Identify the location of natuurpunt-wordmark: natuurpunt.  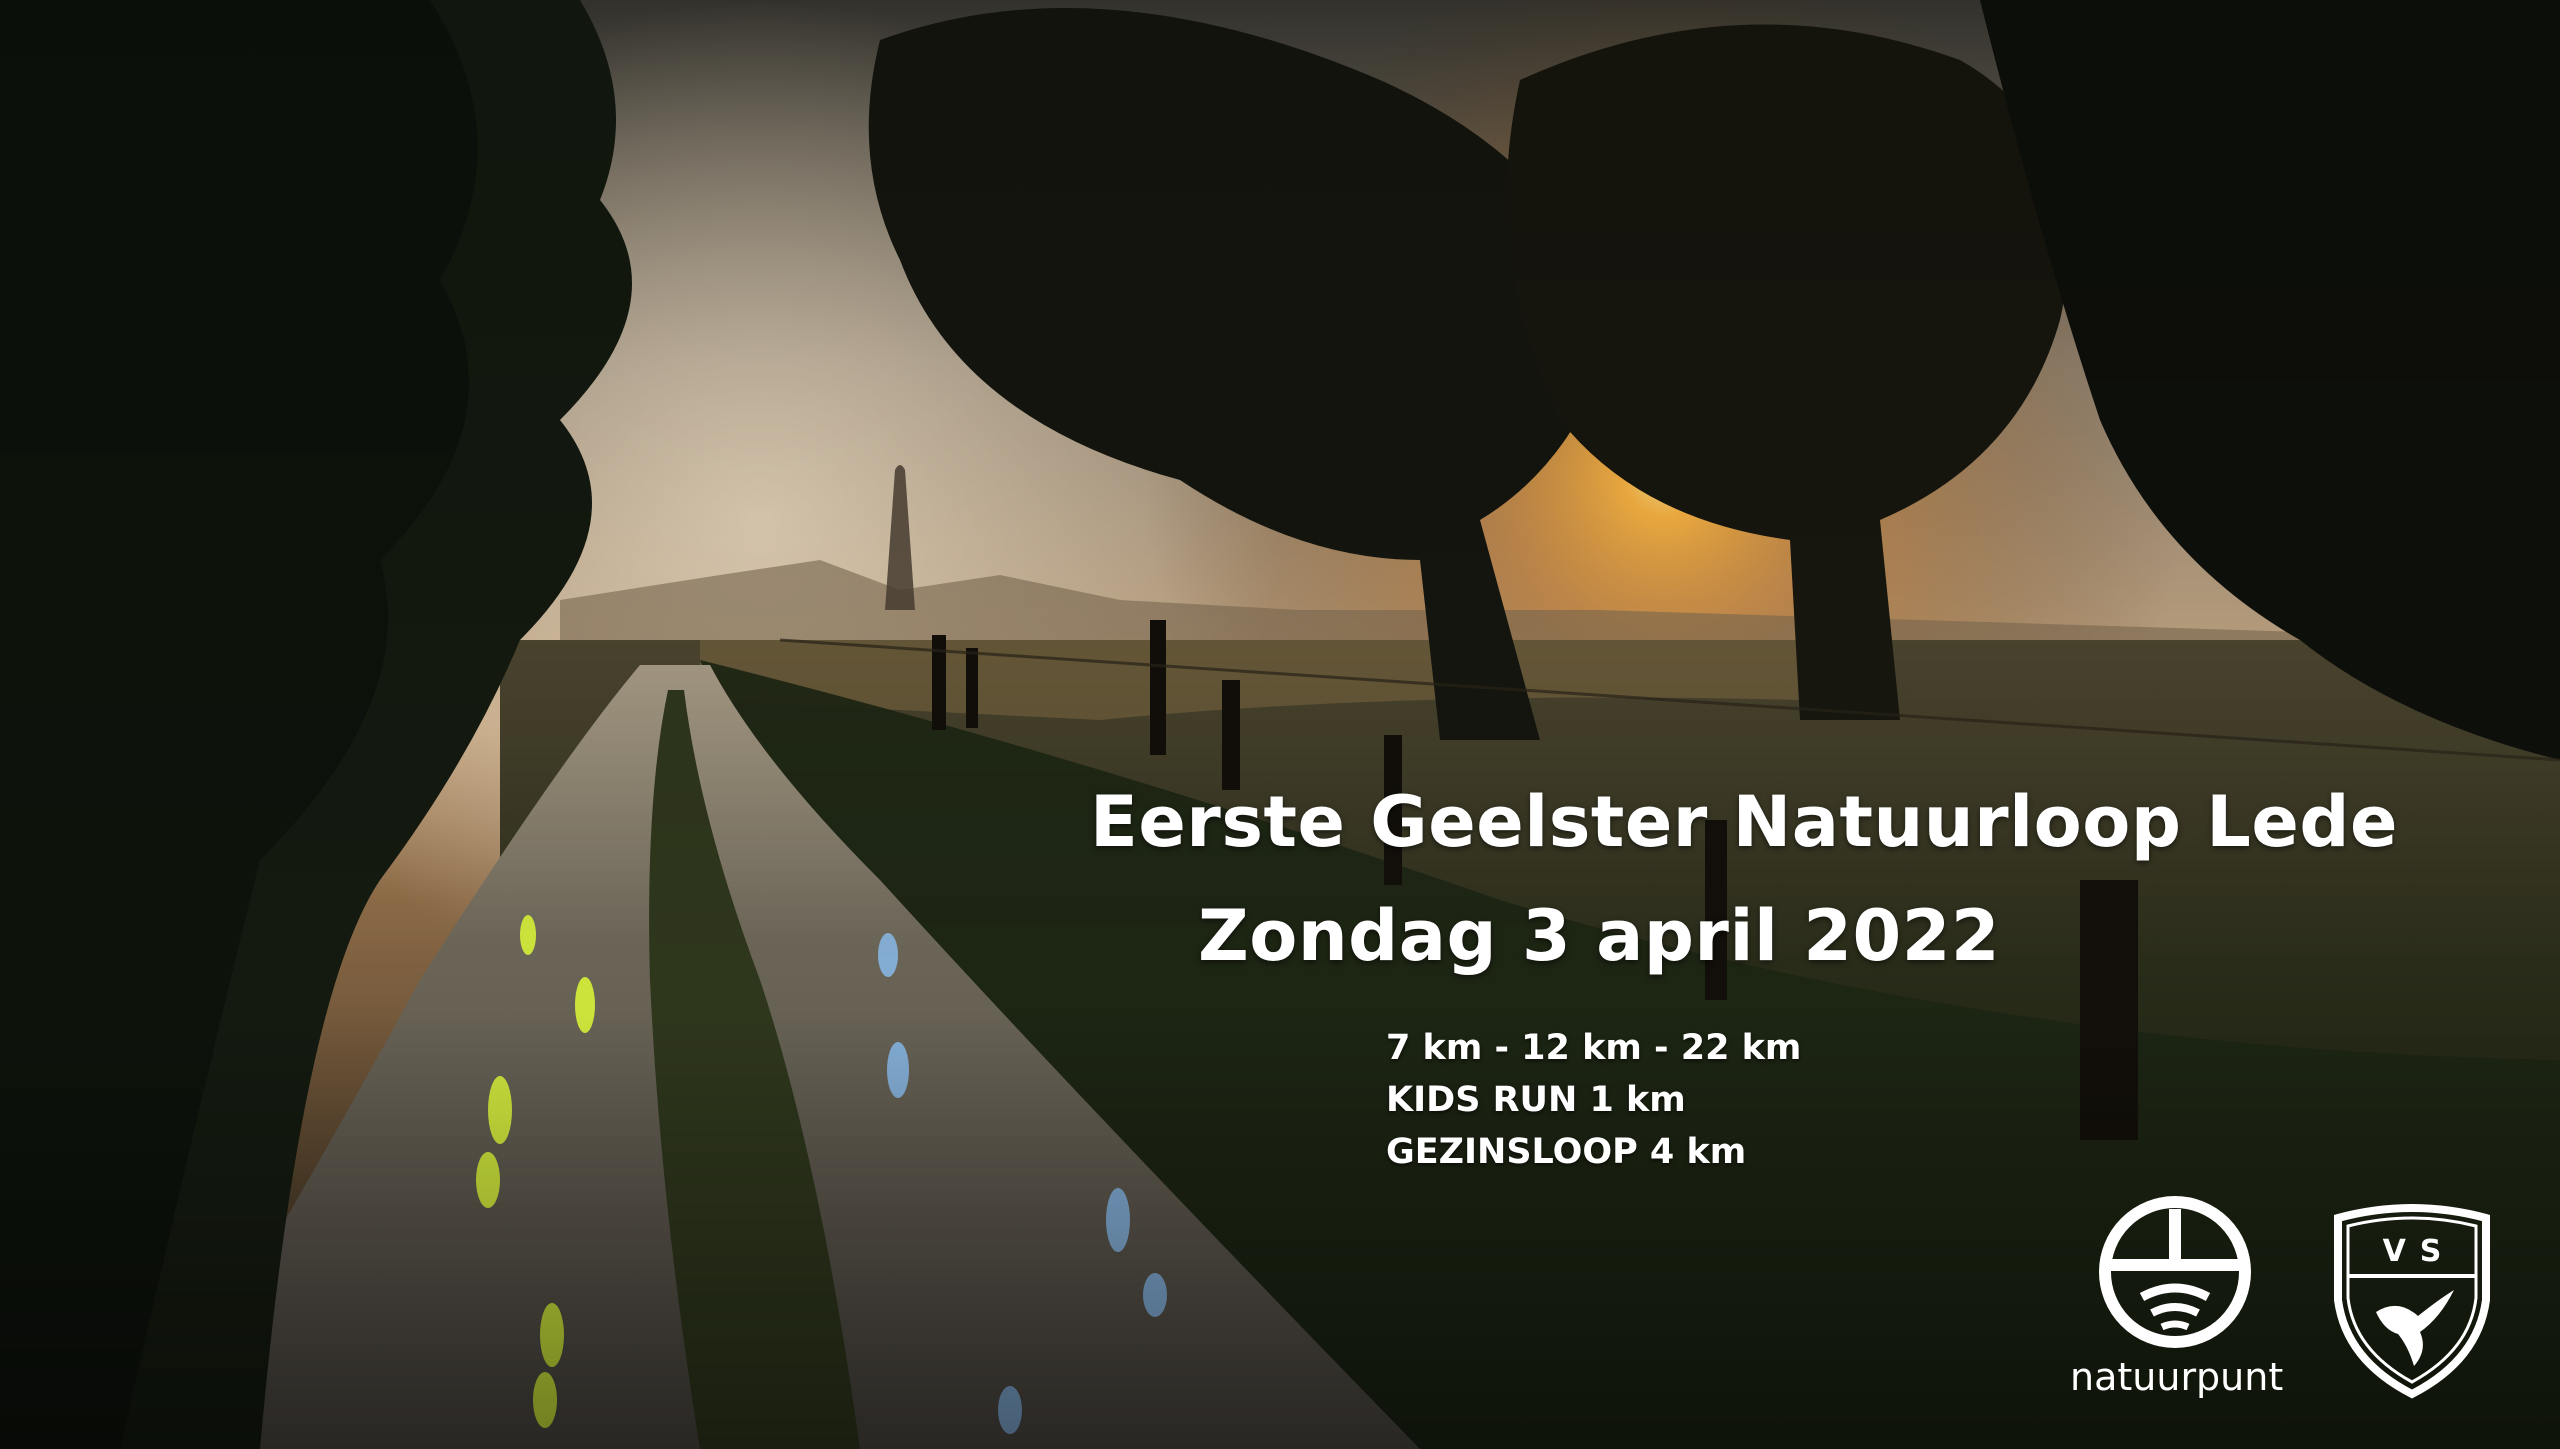
(2177, 1377).